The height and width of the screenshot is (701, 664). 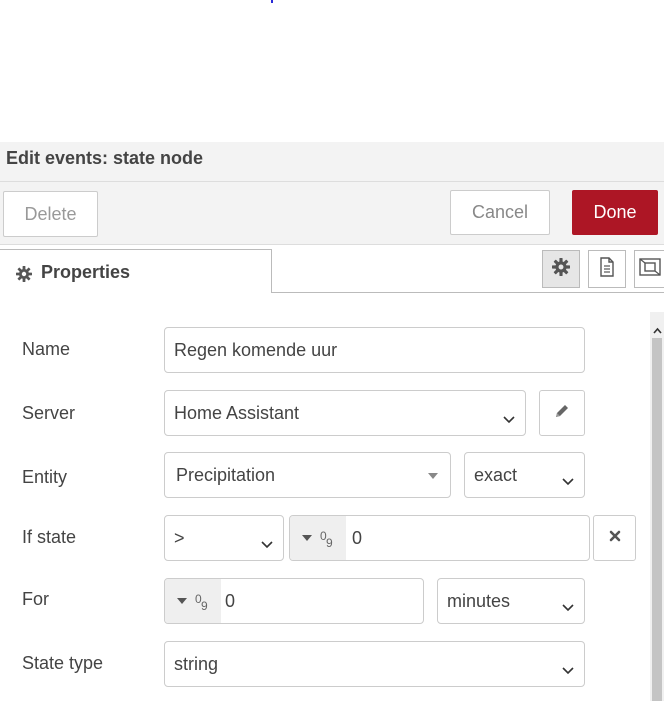 I want to click on name-input: Regen komende uur, so click(x=374, y=350).